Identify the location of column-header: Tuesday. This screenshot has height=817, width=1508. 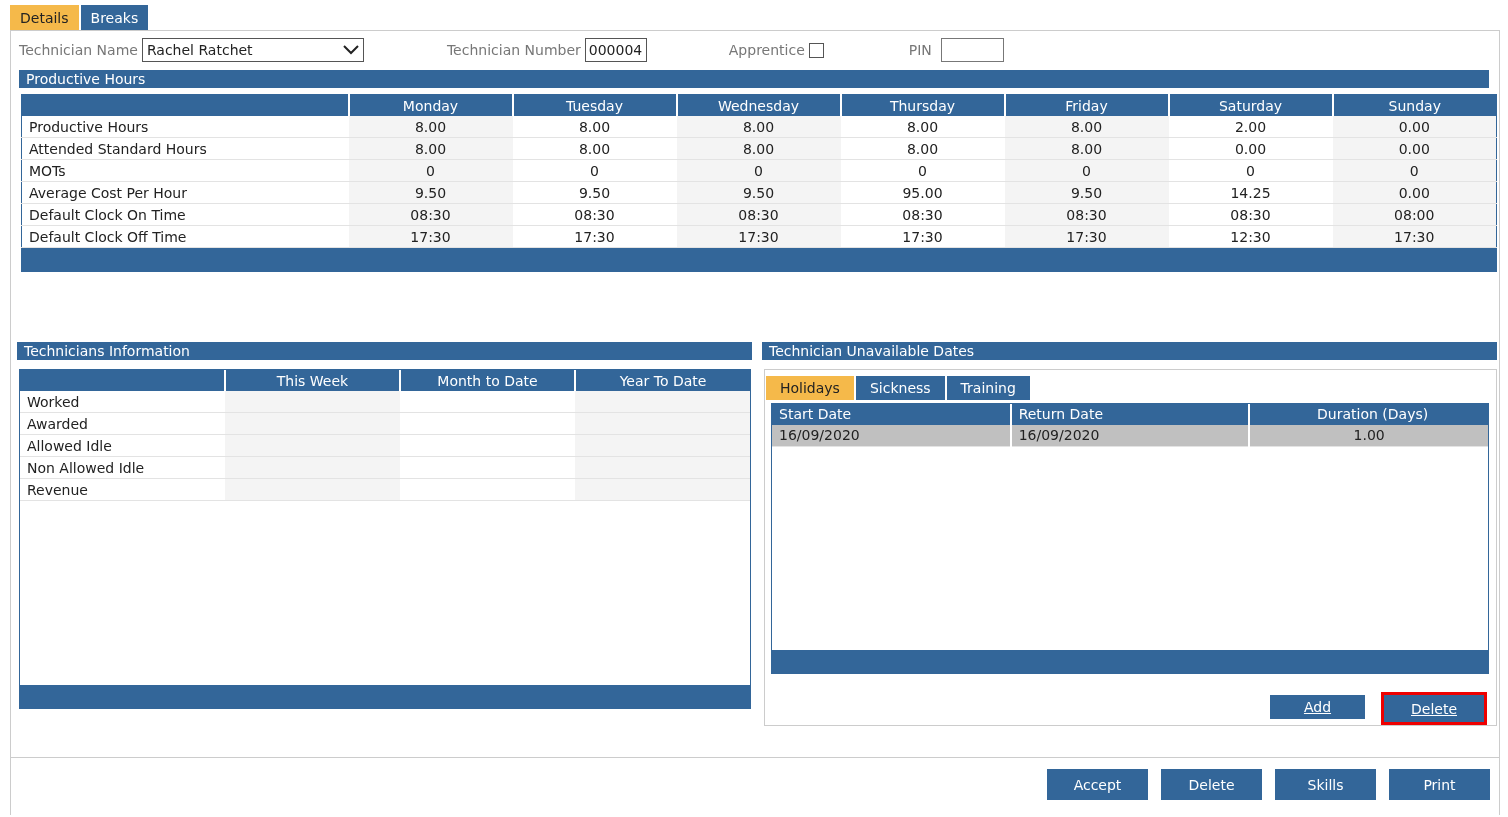
(594, 105).